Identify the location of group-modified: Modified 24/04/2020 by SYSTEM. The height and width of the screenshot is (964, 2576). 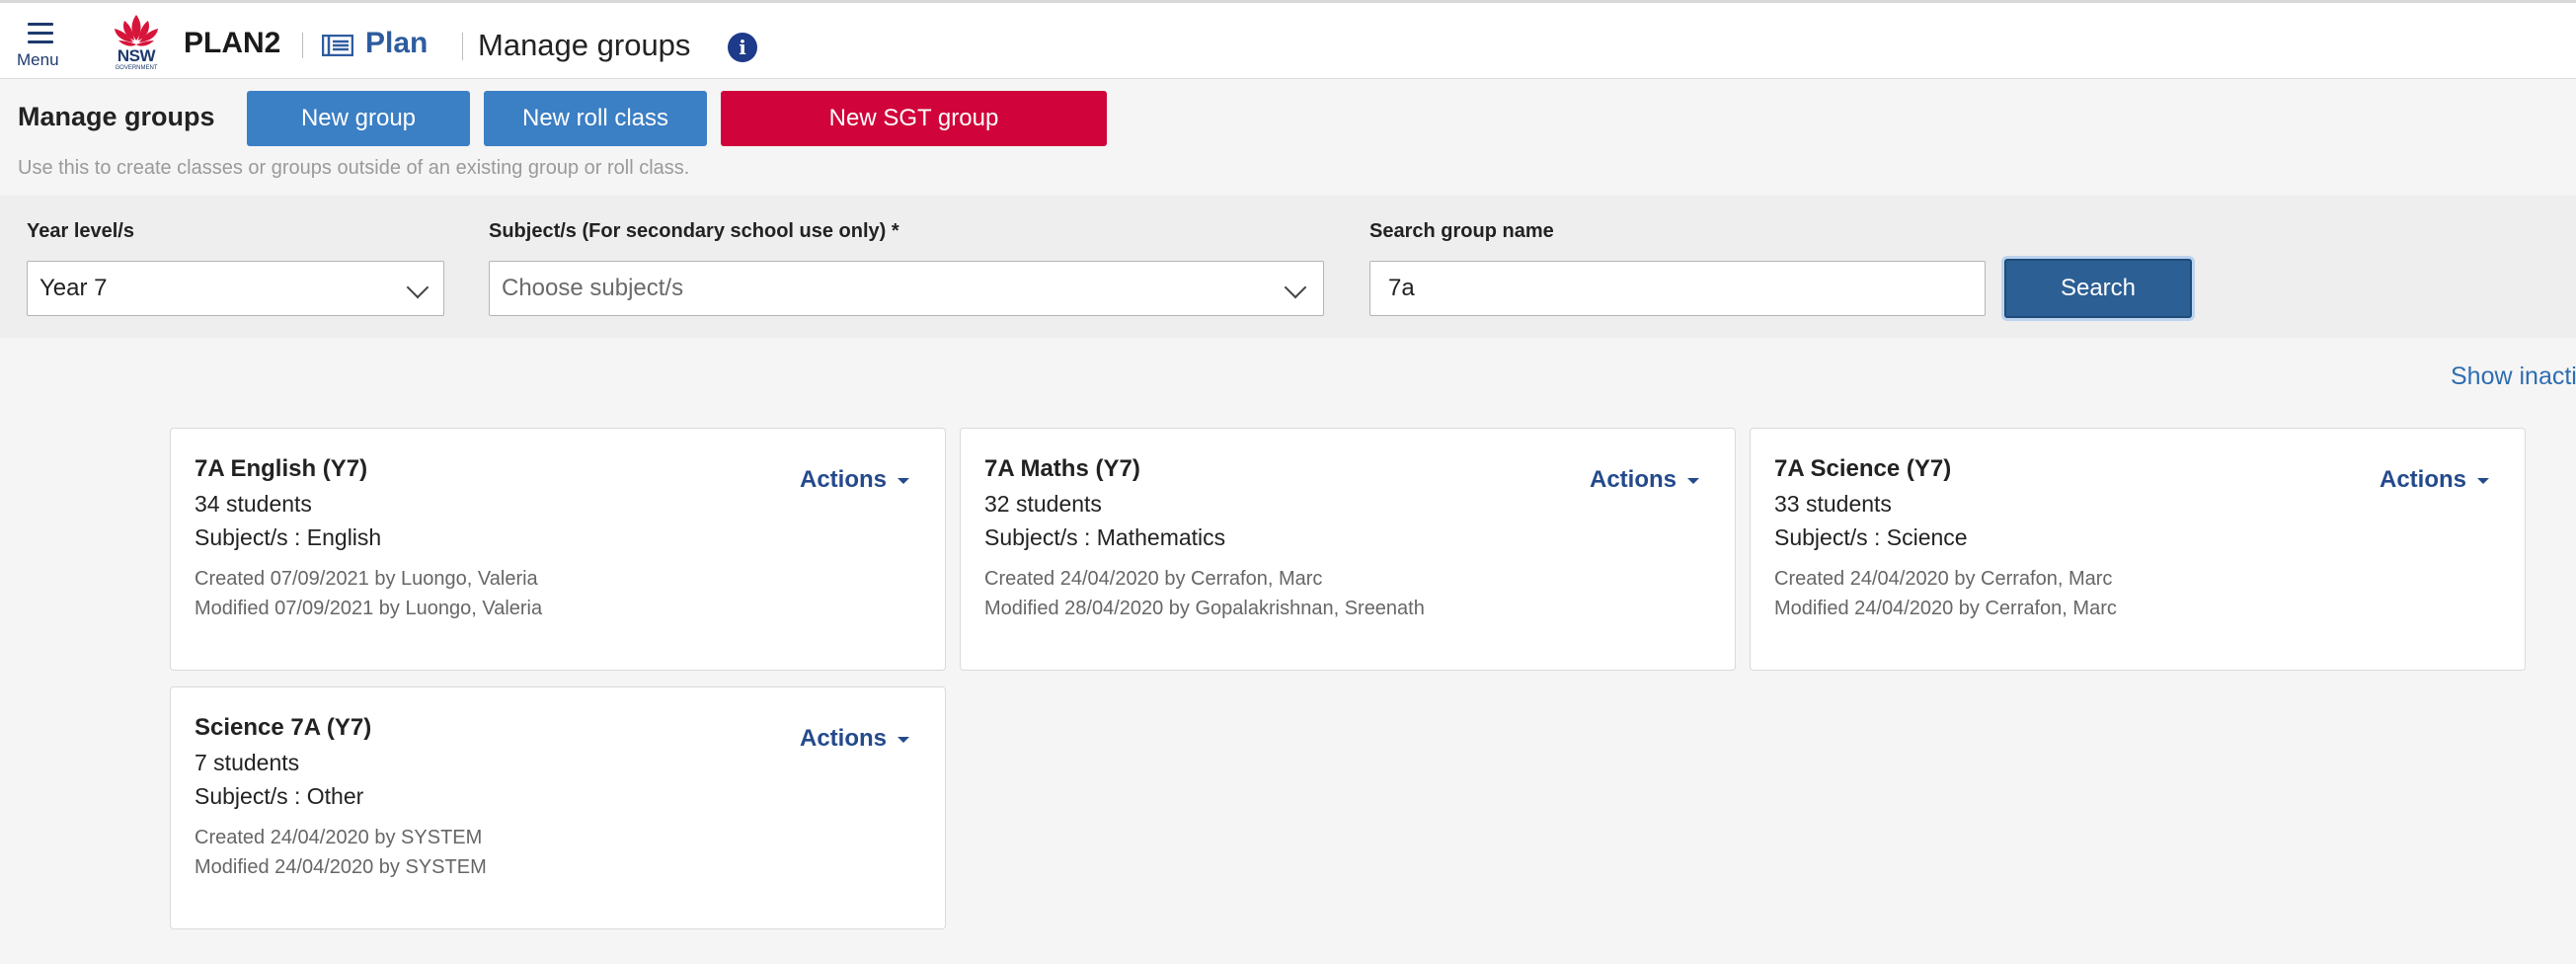
(341, 867).